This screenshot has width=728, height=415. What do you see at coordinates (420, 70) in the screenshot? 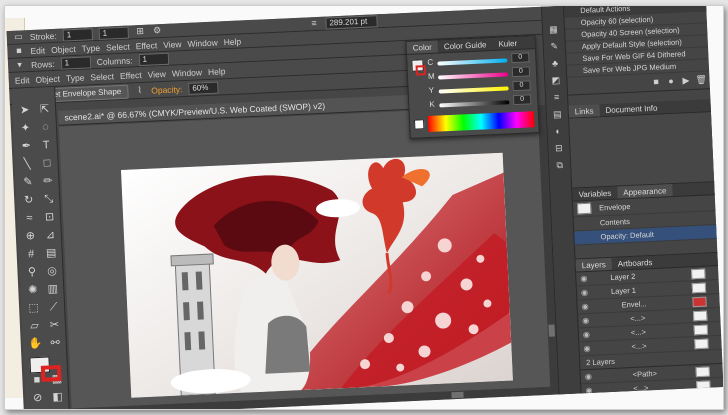
I see `stroke-preview-swatch` at bounding box center [420, 70].